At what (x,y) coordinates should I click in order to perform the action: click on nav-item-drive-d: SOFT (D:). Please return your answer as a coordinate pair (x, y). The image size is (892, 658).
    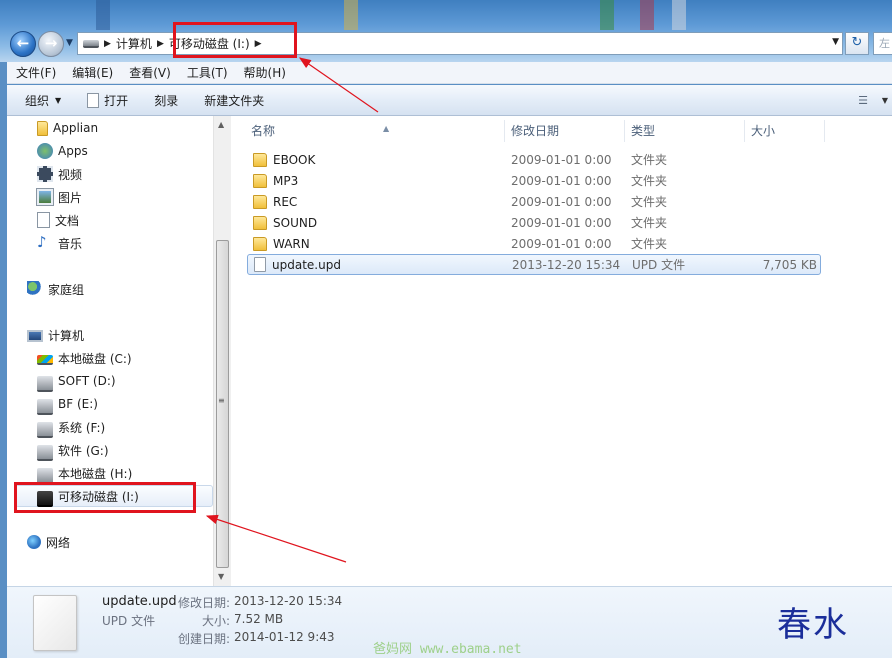
    Looking at the image, I should click on (76, 381).